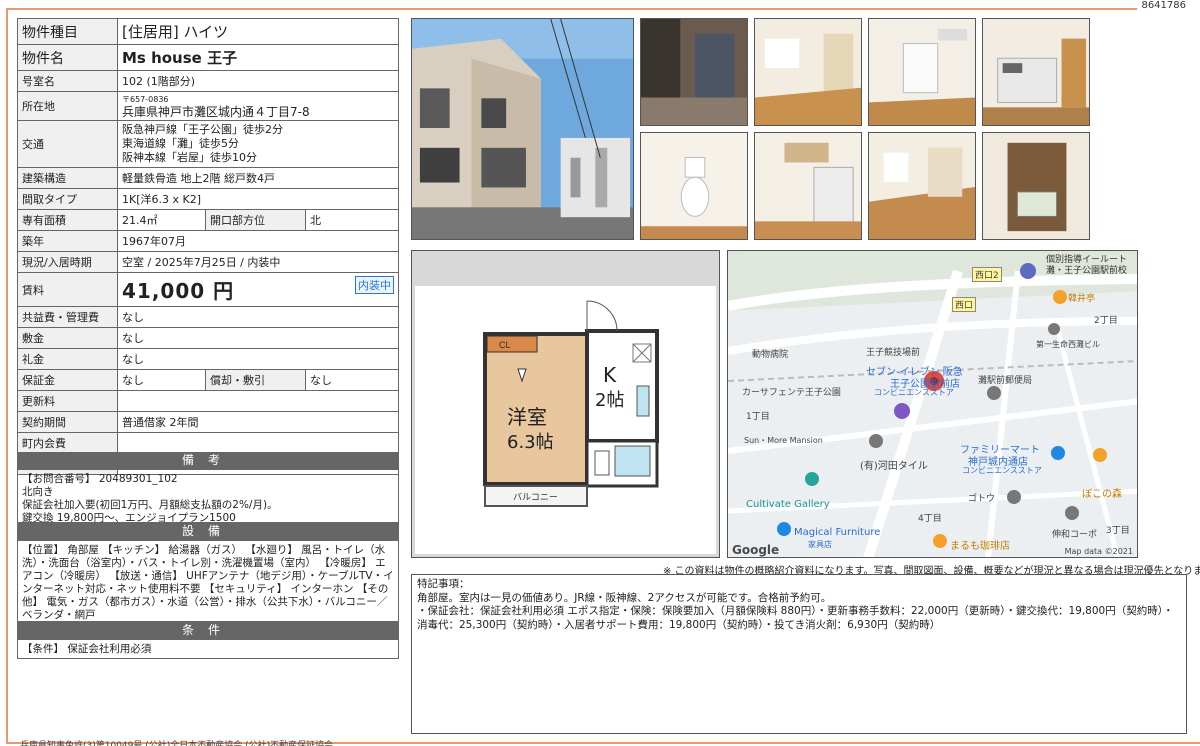  I want to click on map-label-school: 個別指導イールート灘・王子公園駅前校, so click(1087, 265).